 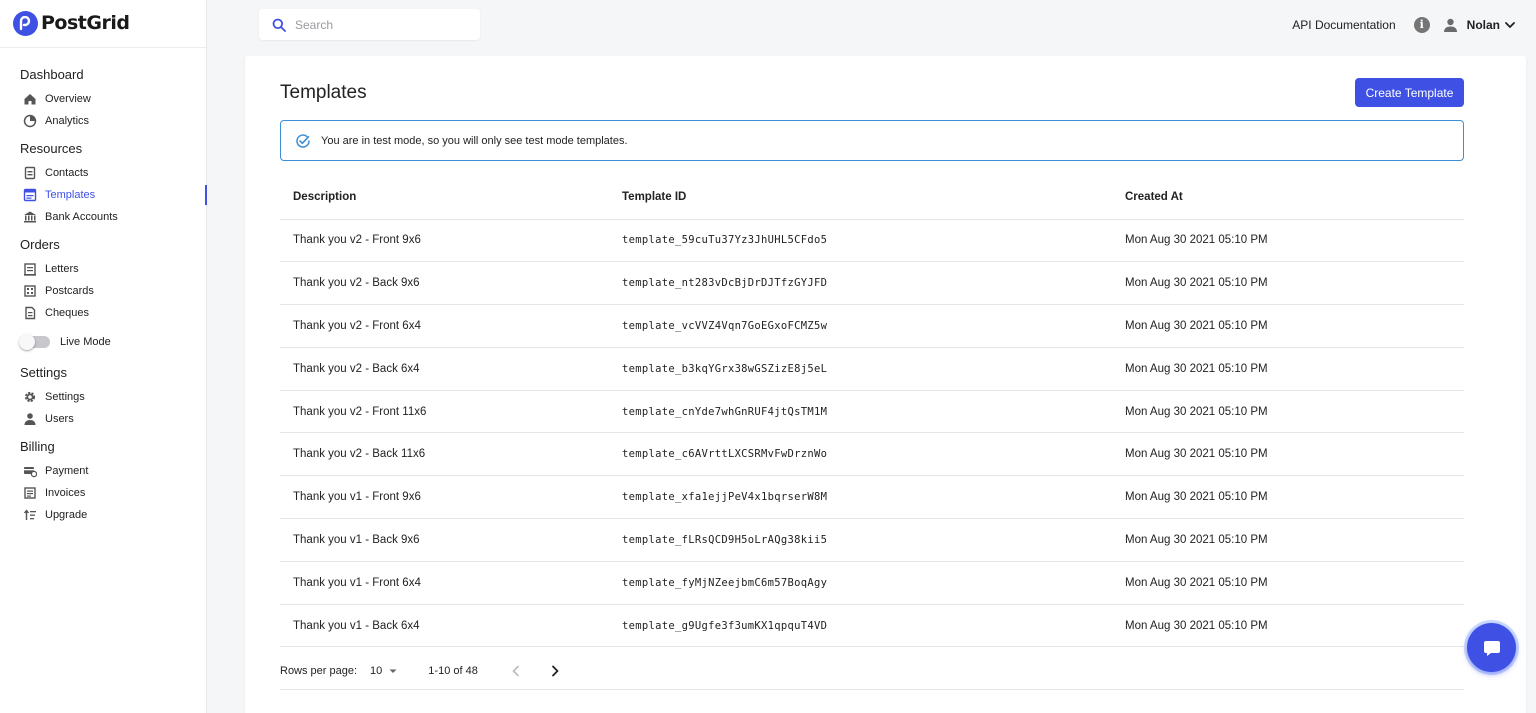 What do you see at coordinates (85, 23) in the screenshot?
I see `logo-text: PostGrid` at bounding box center [85, 23].